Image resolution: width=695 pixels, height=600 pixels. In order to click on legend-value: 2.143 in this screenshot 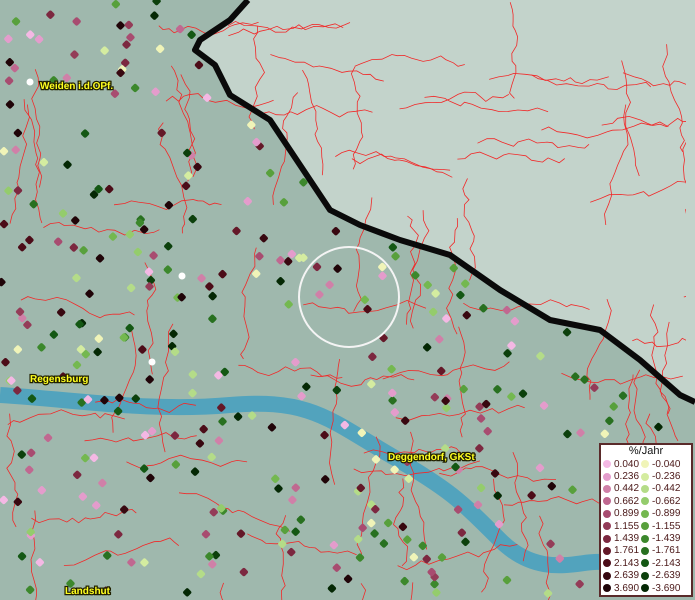, I will do `click(627, 563)`.